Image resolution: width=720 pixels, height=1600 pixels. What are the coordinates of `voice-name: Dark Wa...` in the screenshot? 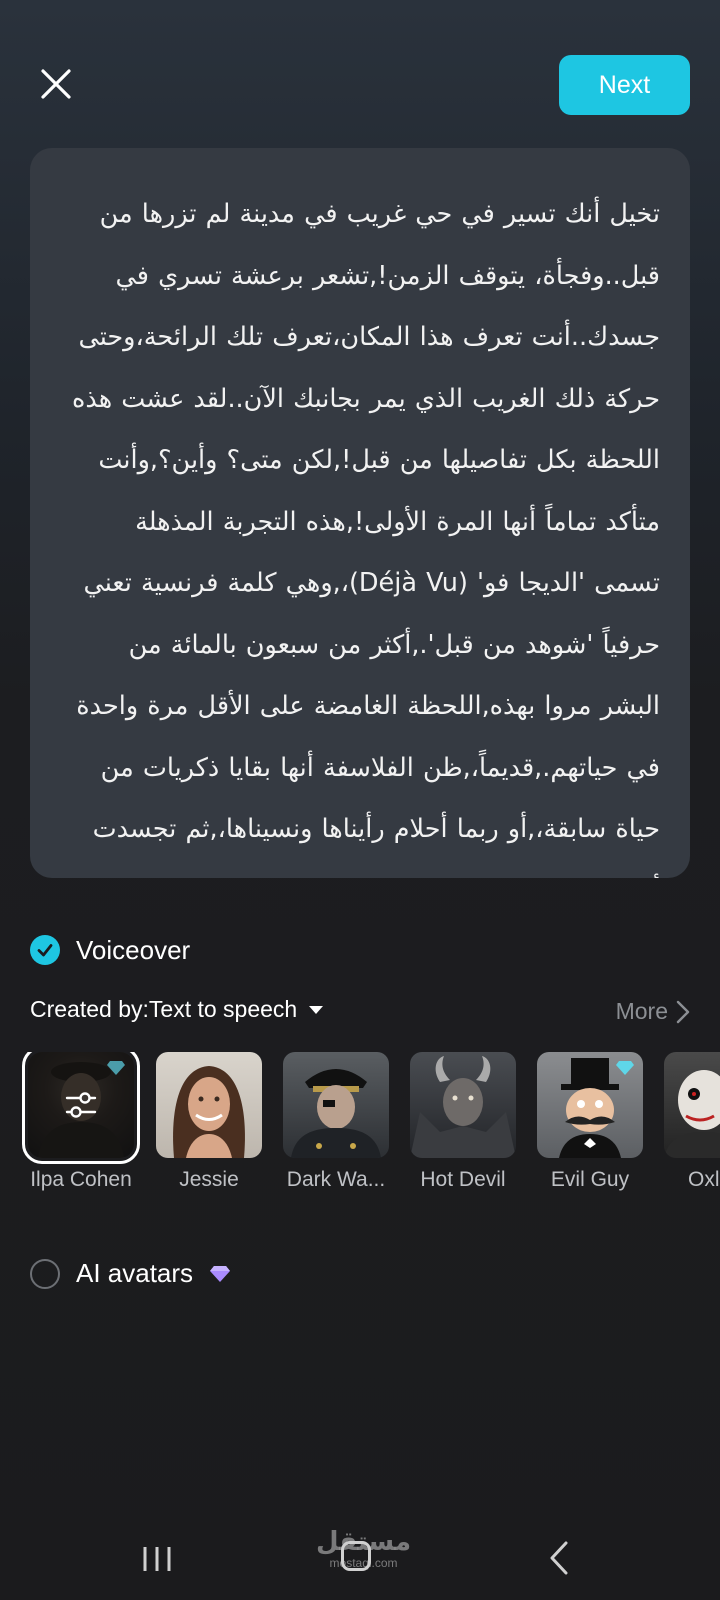 It's located at (336, 1179).